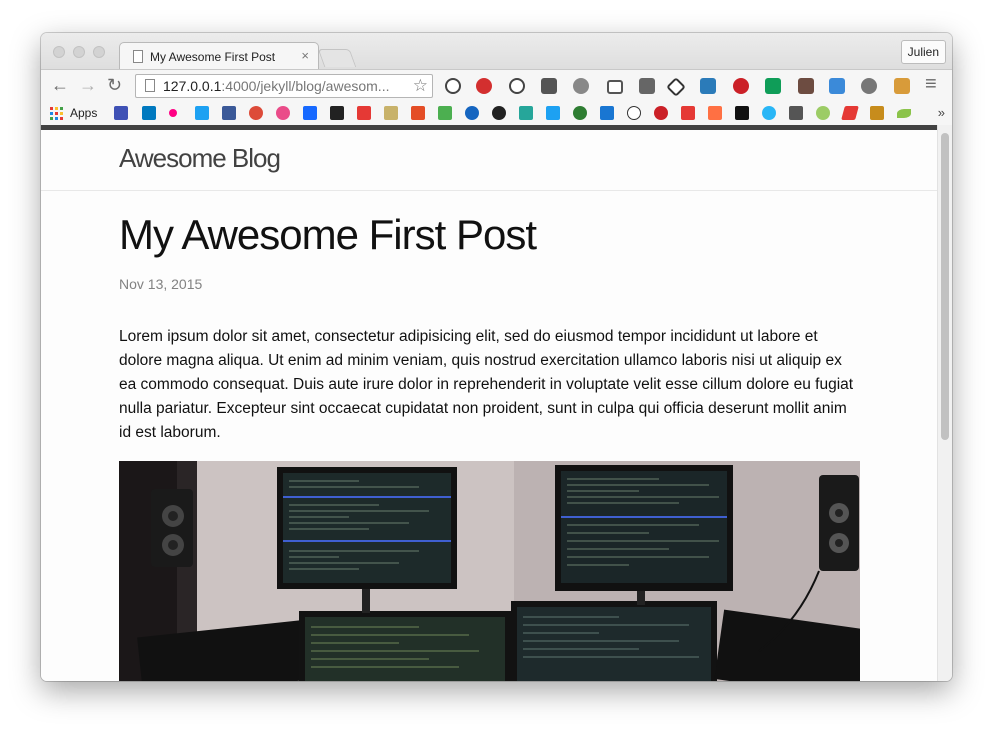 The height and width of the screenshot is (731, 994). Describe the element at coordinates (904, 113) in the screenshot. I see `leaf-green-bookmark-icon` at that location.